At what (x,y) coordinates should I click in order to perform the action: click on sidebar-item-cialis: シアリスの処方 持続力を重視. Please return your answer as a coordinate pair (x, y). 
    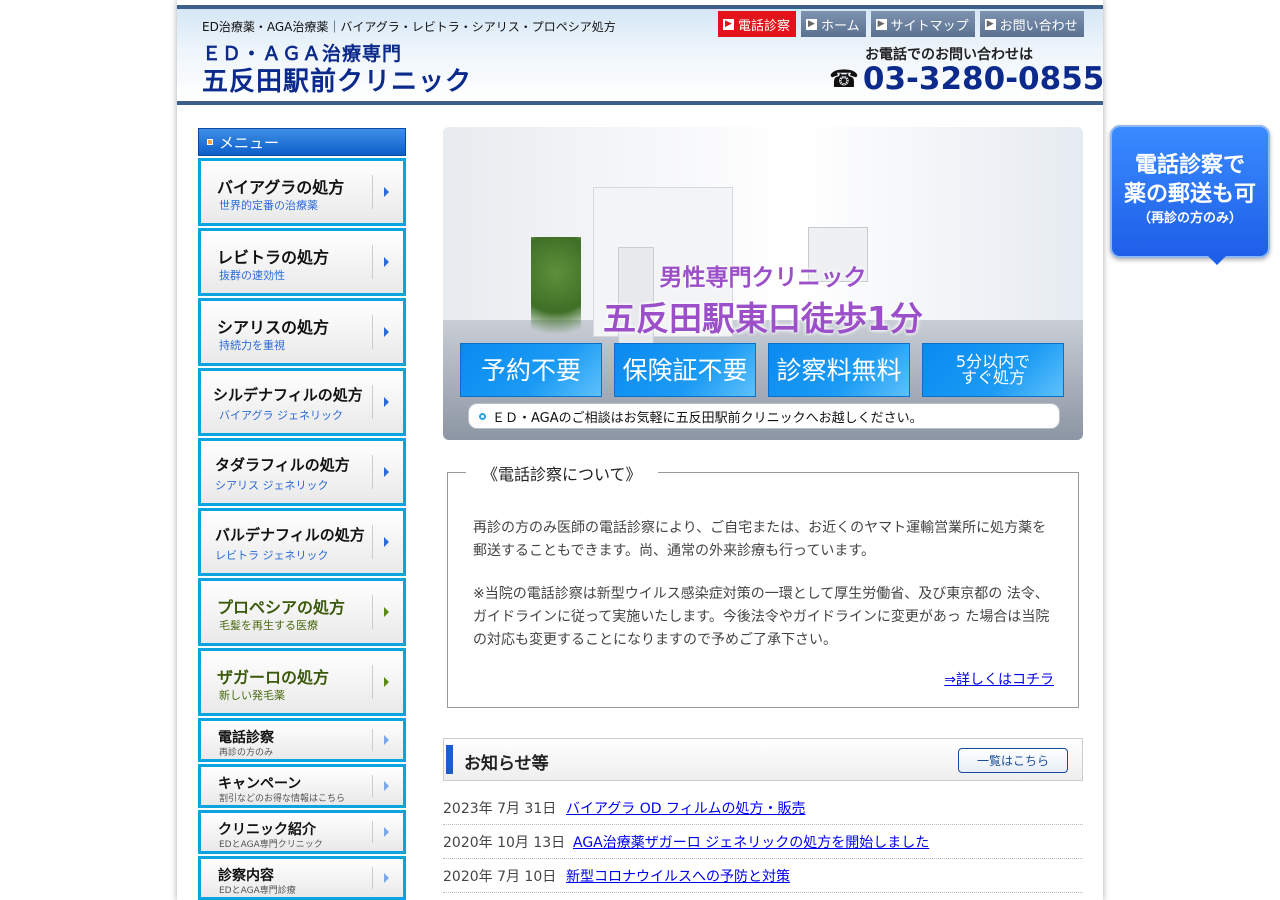
    Looking at the image, I should click on (302, 332).